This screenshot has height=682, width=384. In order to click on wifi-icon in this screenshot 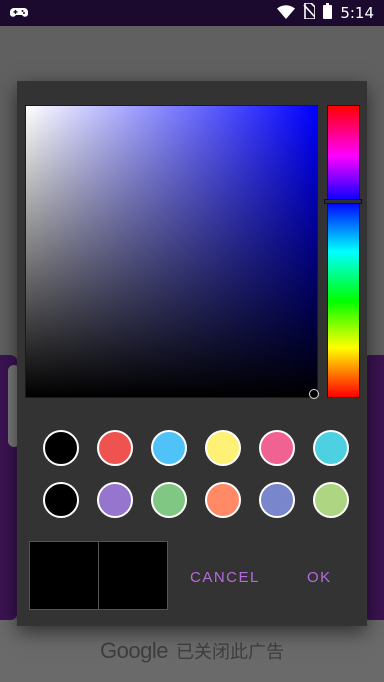, I will do `click(286, 13)`.